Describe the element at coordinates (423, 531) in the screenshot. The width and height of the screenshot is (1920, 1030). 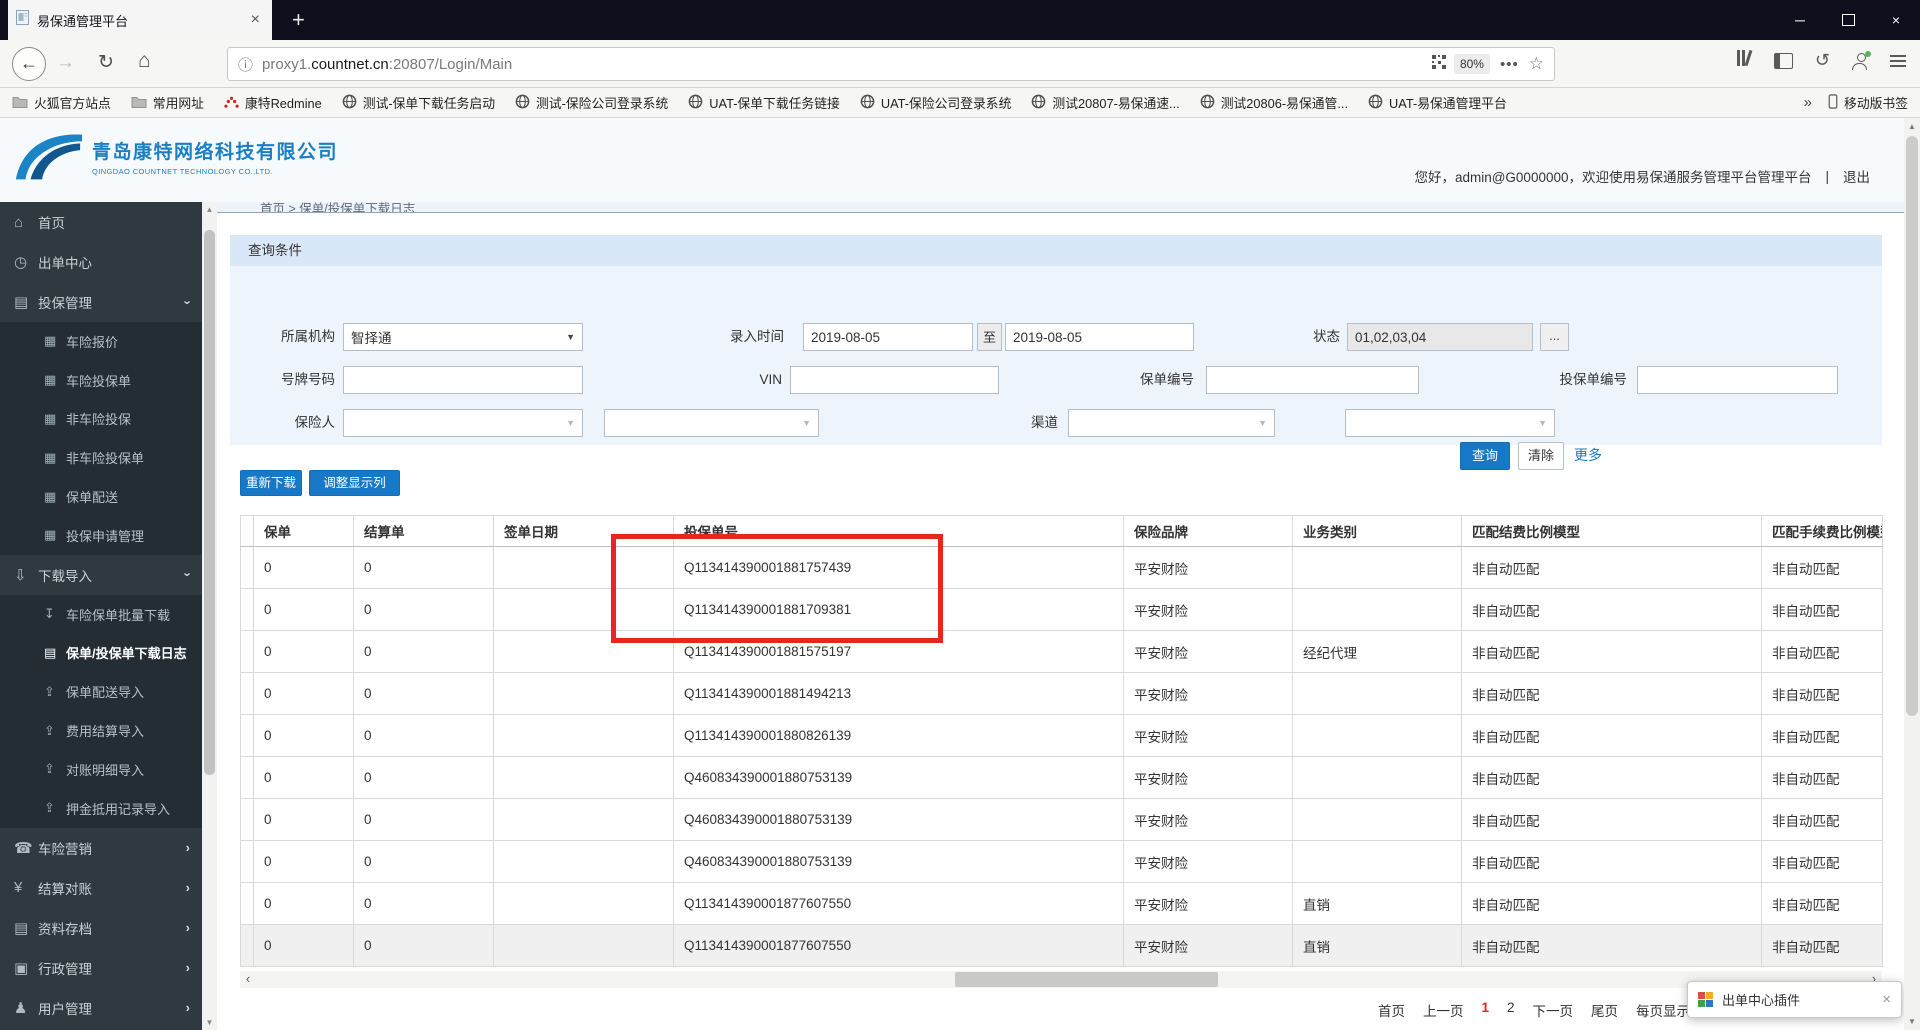
I see `table-column-header: 结算单` at that location.